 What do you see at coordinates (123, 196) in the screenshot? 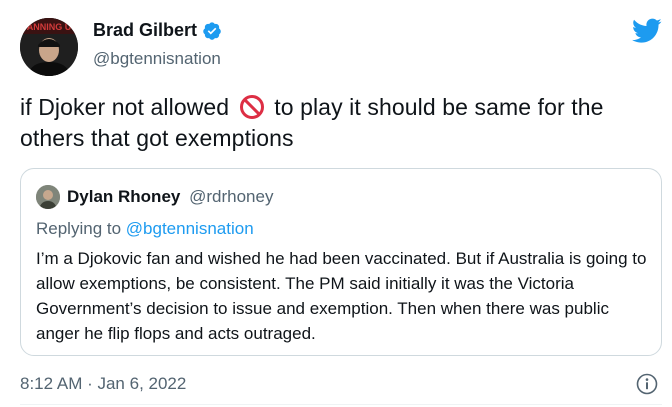
I see `quoted-author-name: Dylan Rhoney` at bounding box center [123, 196].